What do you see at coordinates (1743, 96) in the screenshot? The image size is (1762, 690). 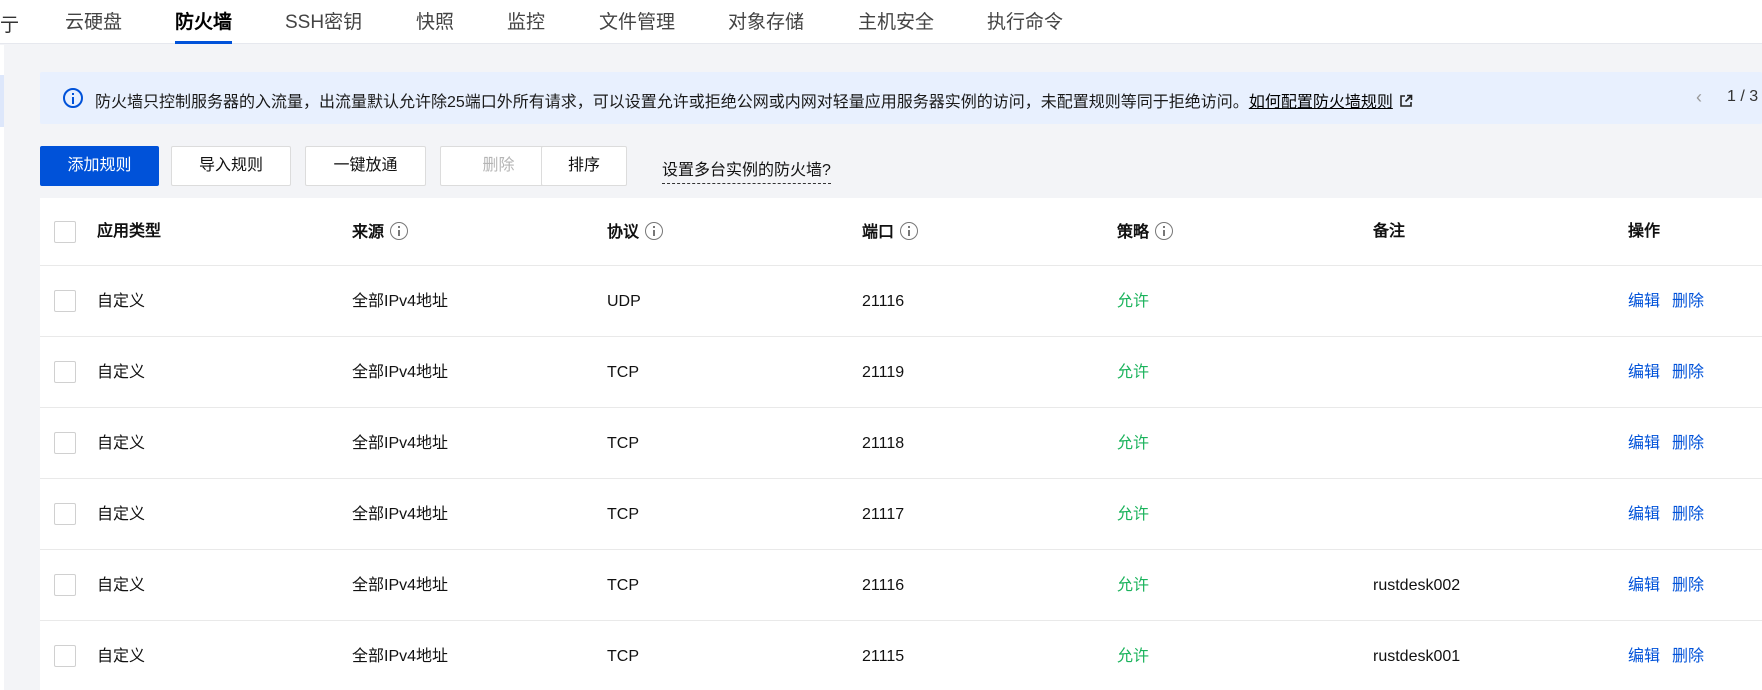 I see `alert-pager: 1 / 3` at bounding box center [1743, 96].